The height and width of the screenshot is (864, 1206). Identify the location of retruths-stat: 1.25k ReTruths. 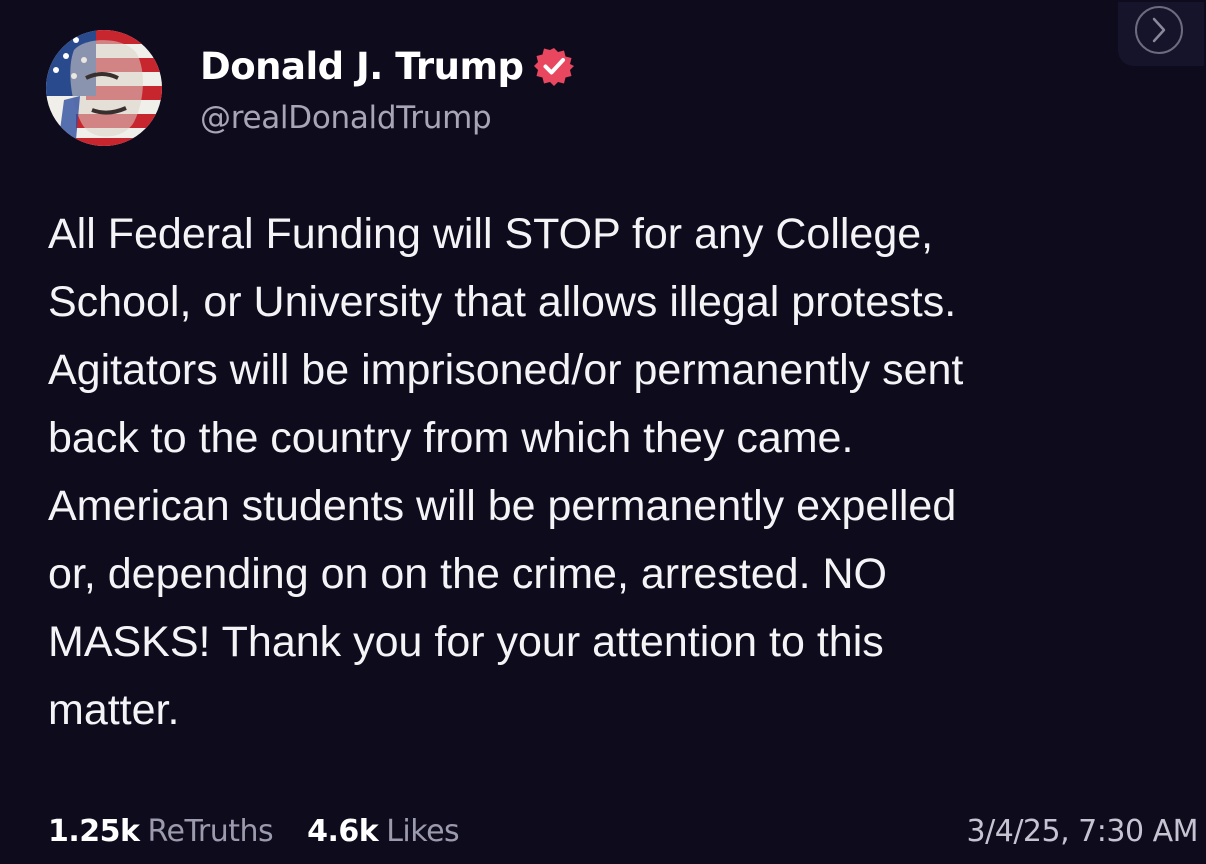
(161, 831).